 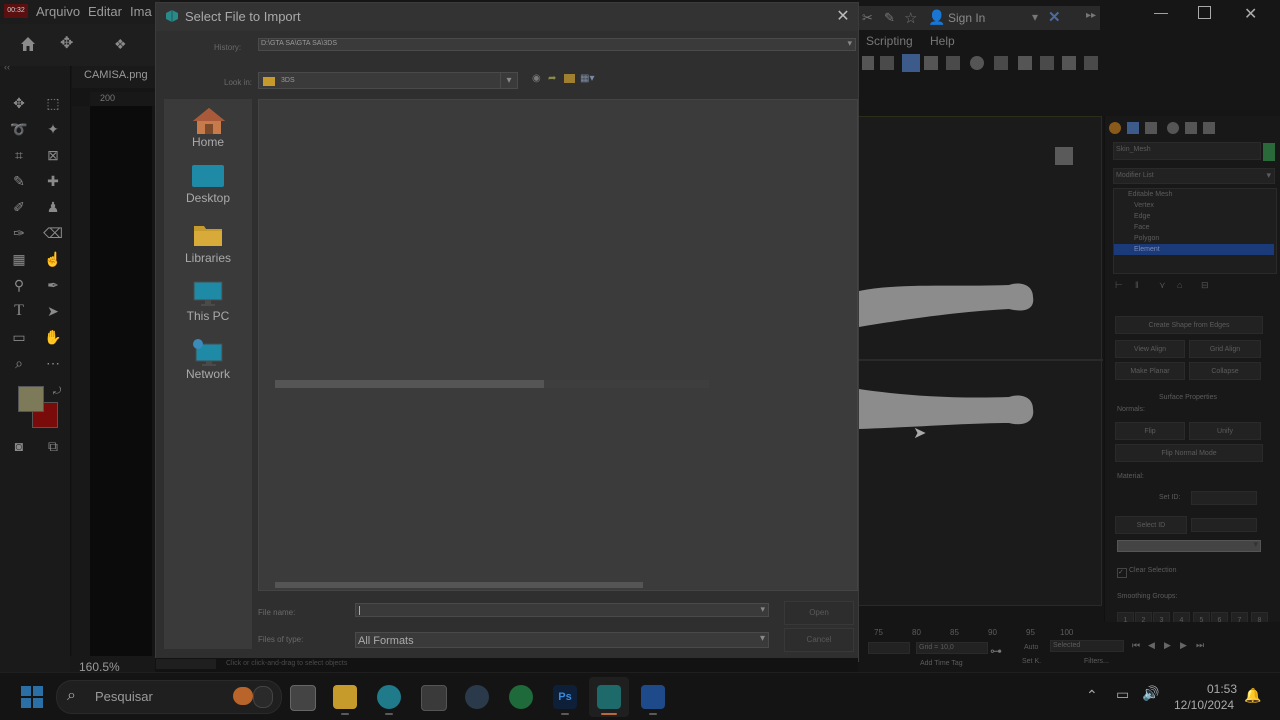 What do you see at coordinates (609, 697) in the screenshot?
I see `3ds-max-taskbar-icon` at bounding box center [609, 697].